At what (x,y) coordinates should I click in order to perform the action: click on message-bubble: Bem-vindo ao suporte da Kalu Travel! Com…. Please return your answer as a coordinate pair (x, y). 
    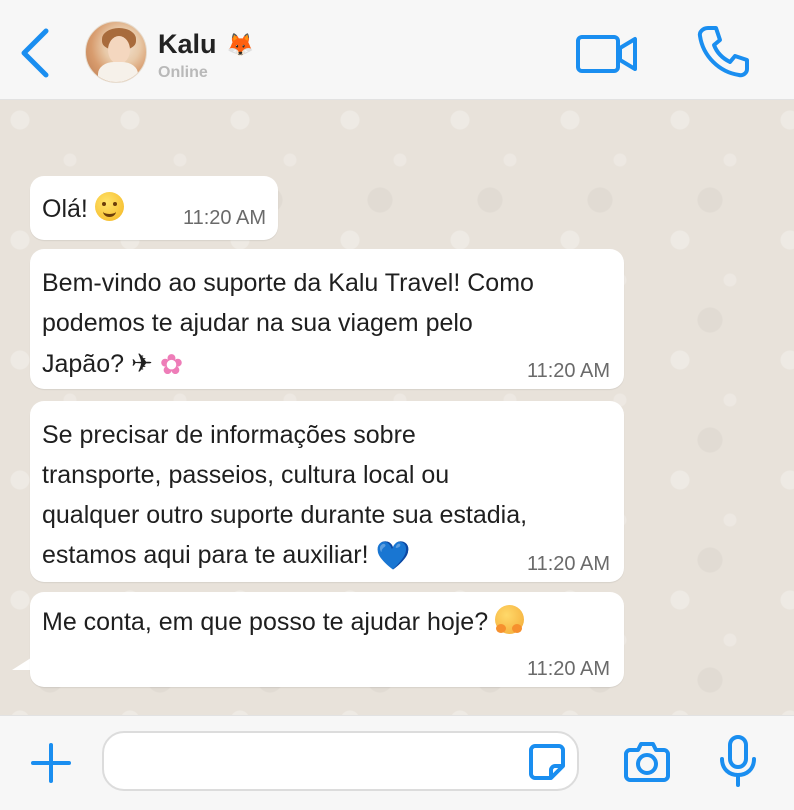
    Looking at the image, I should click on (327, 319).